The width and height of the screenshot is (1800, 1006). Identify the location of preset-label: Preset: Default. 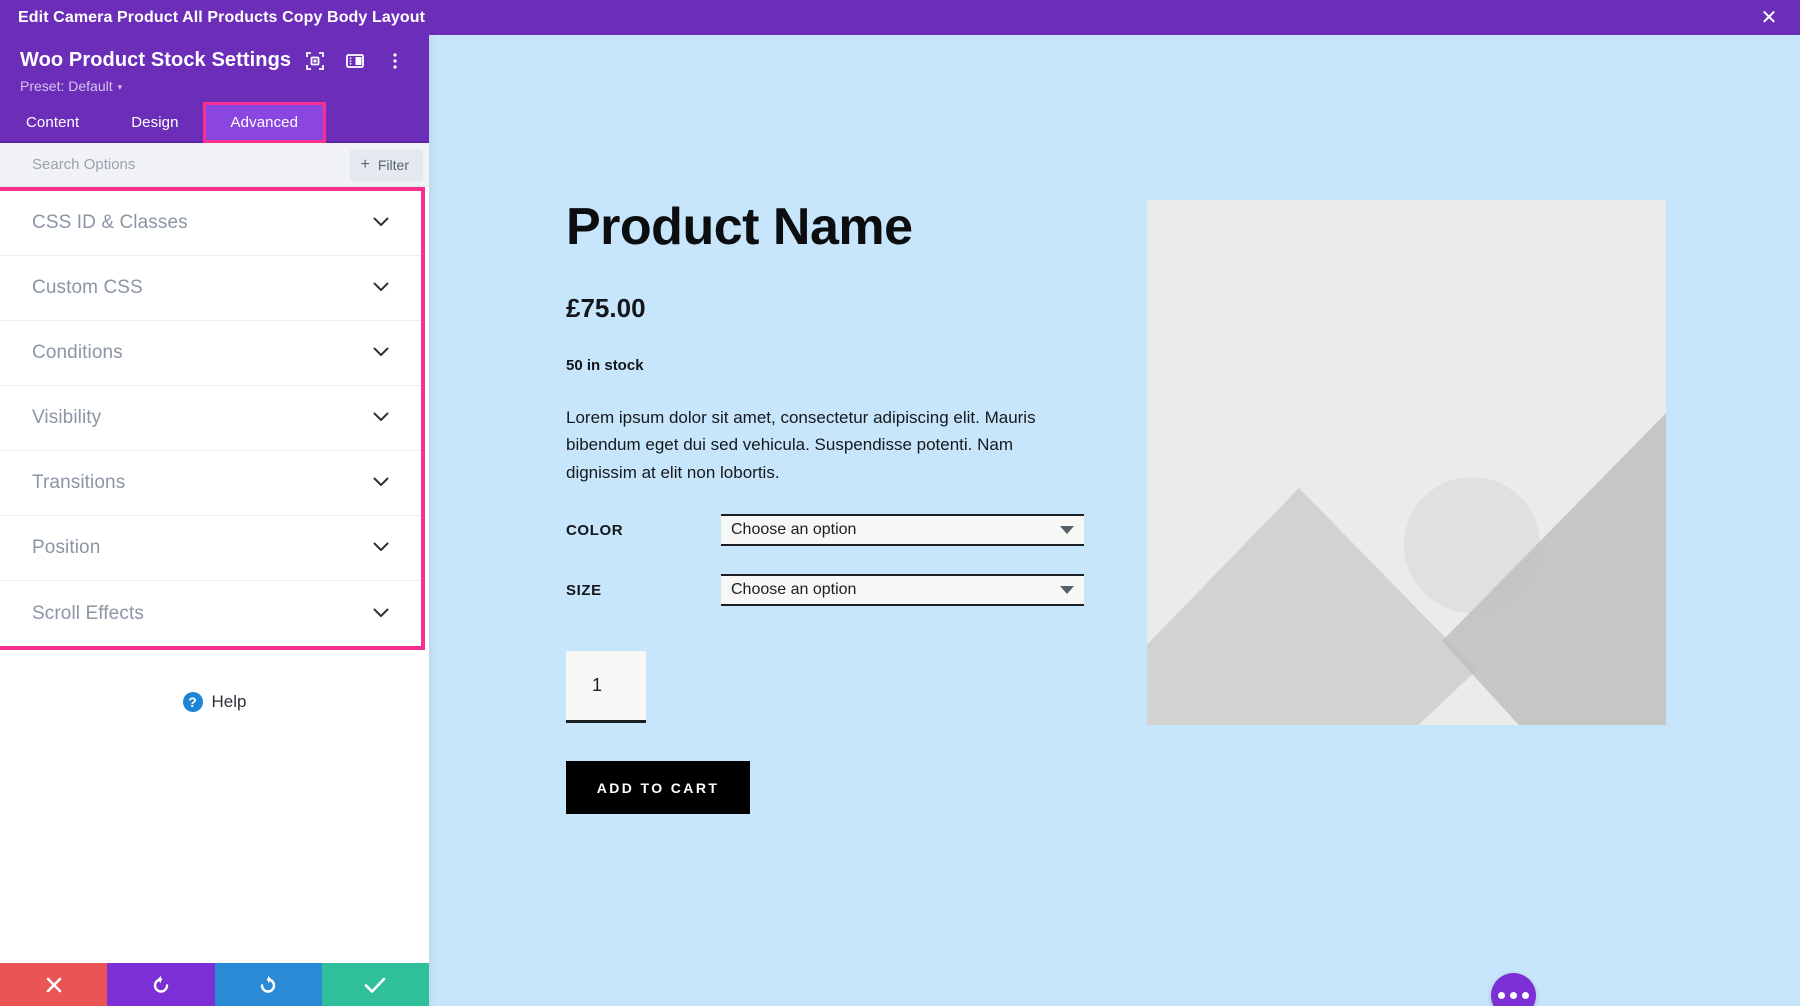
(66, 86).